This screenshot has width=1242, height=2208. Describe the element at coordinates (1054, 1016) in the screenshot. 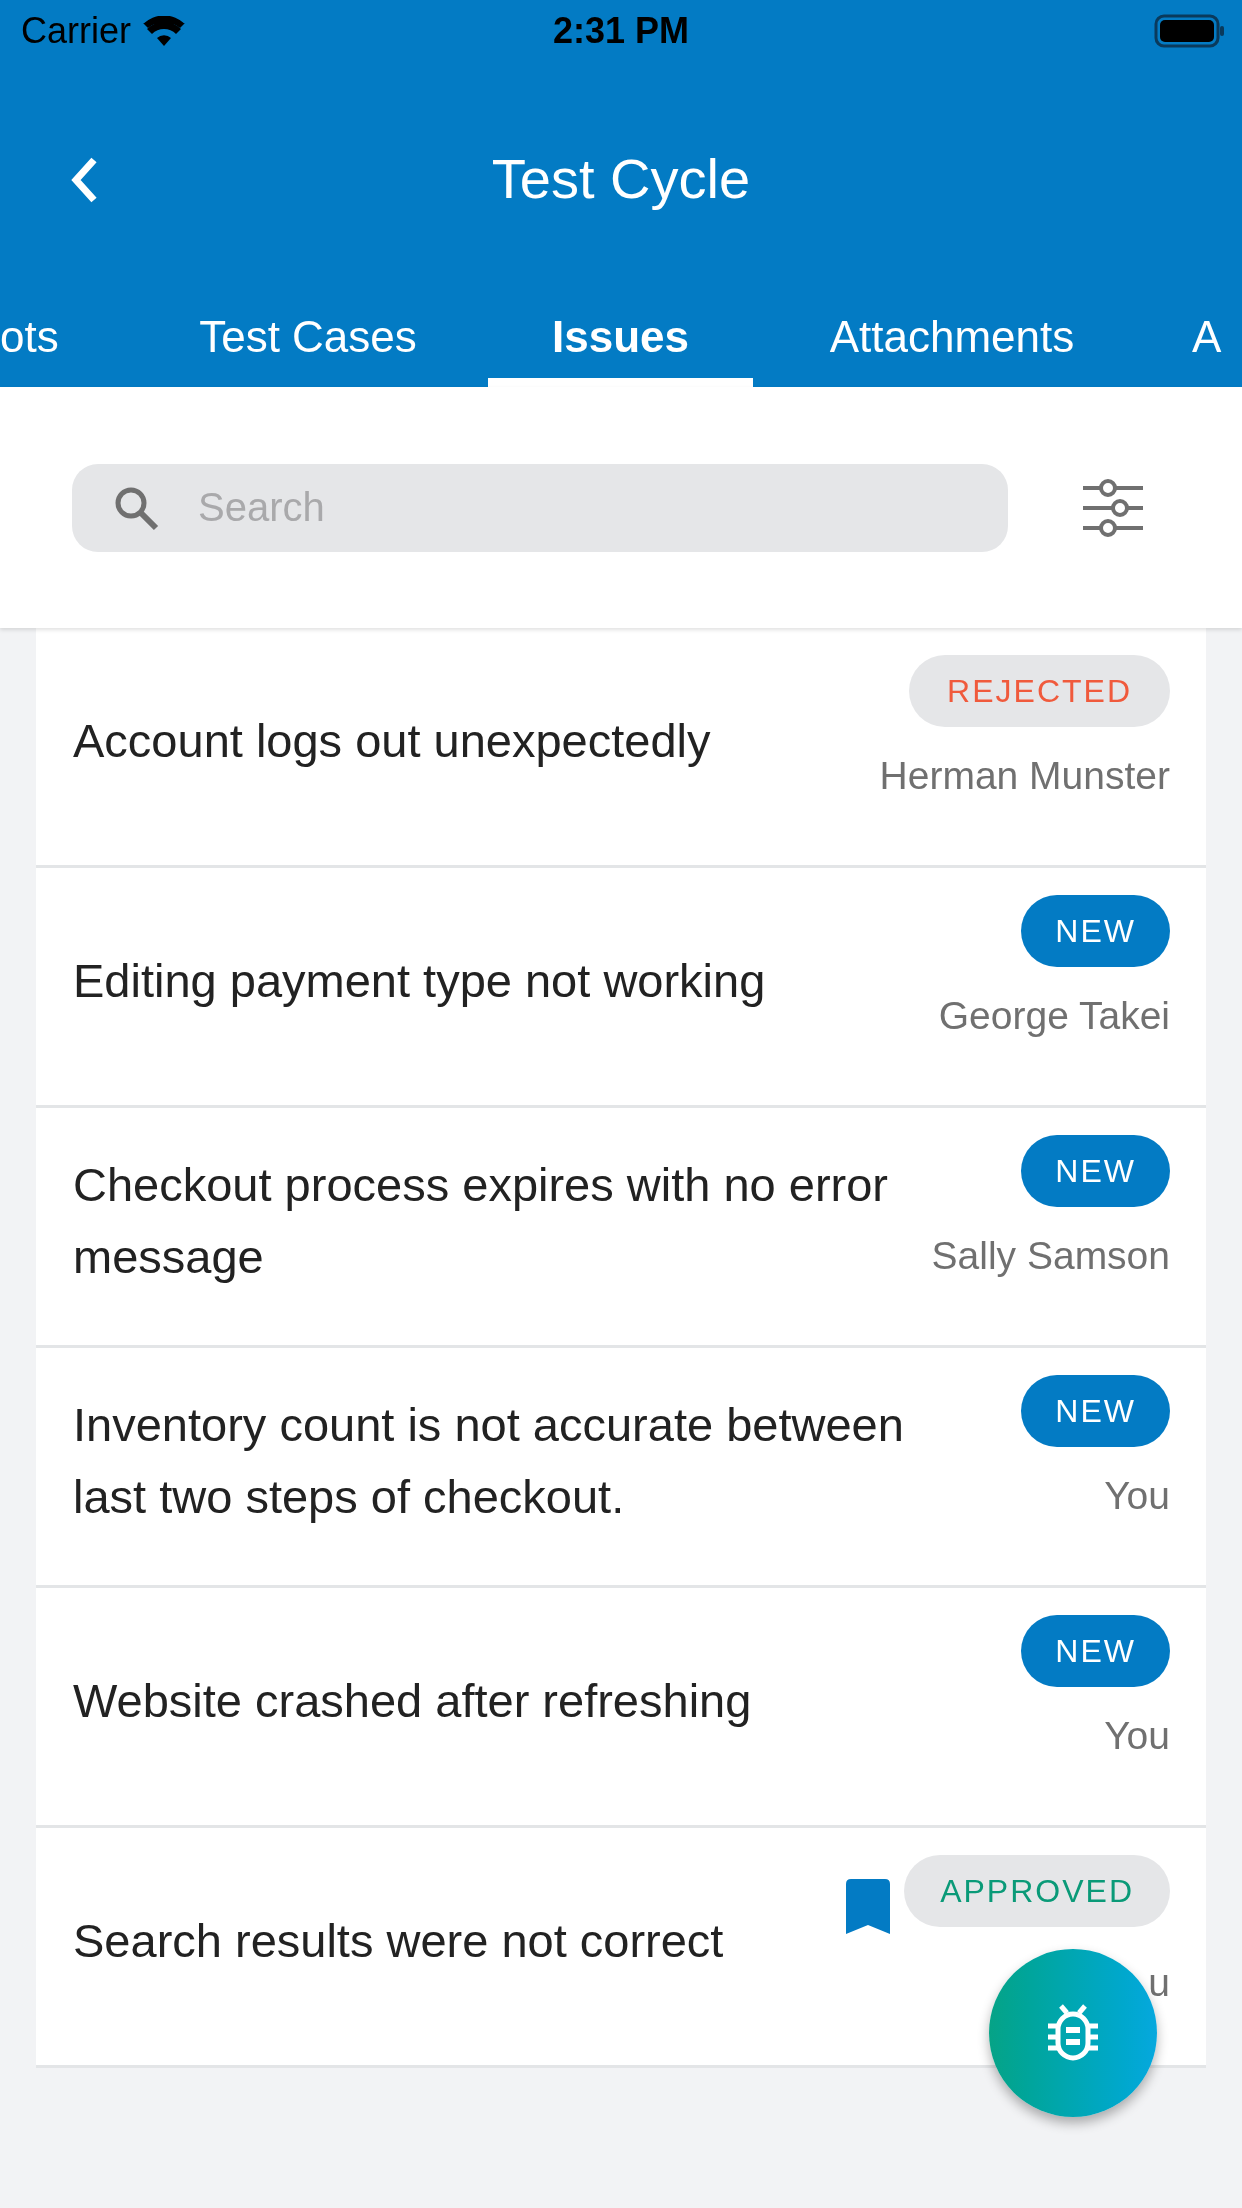

I see `author-name: George Takei` at that location.